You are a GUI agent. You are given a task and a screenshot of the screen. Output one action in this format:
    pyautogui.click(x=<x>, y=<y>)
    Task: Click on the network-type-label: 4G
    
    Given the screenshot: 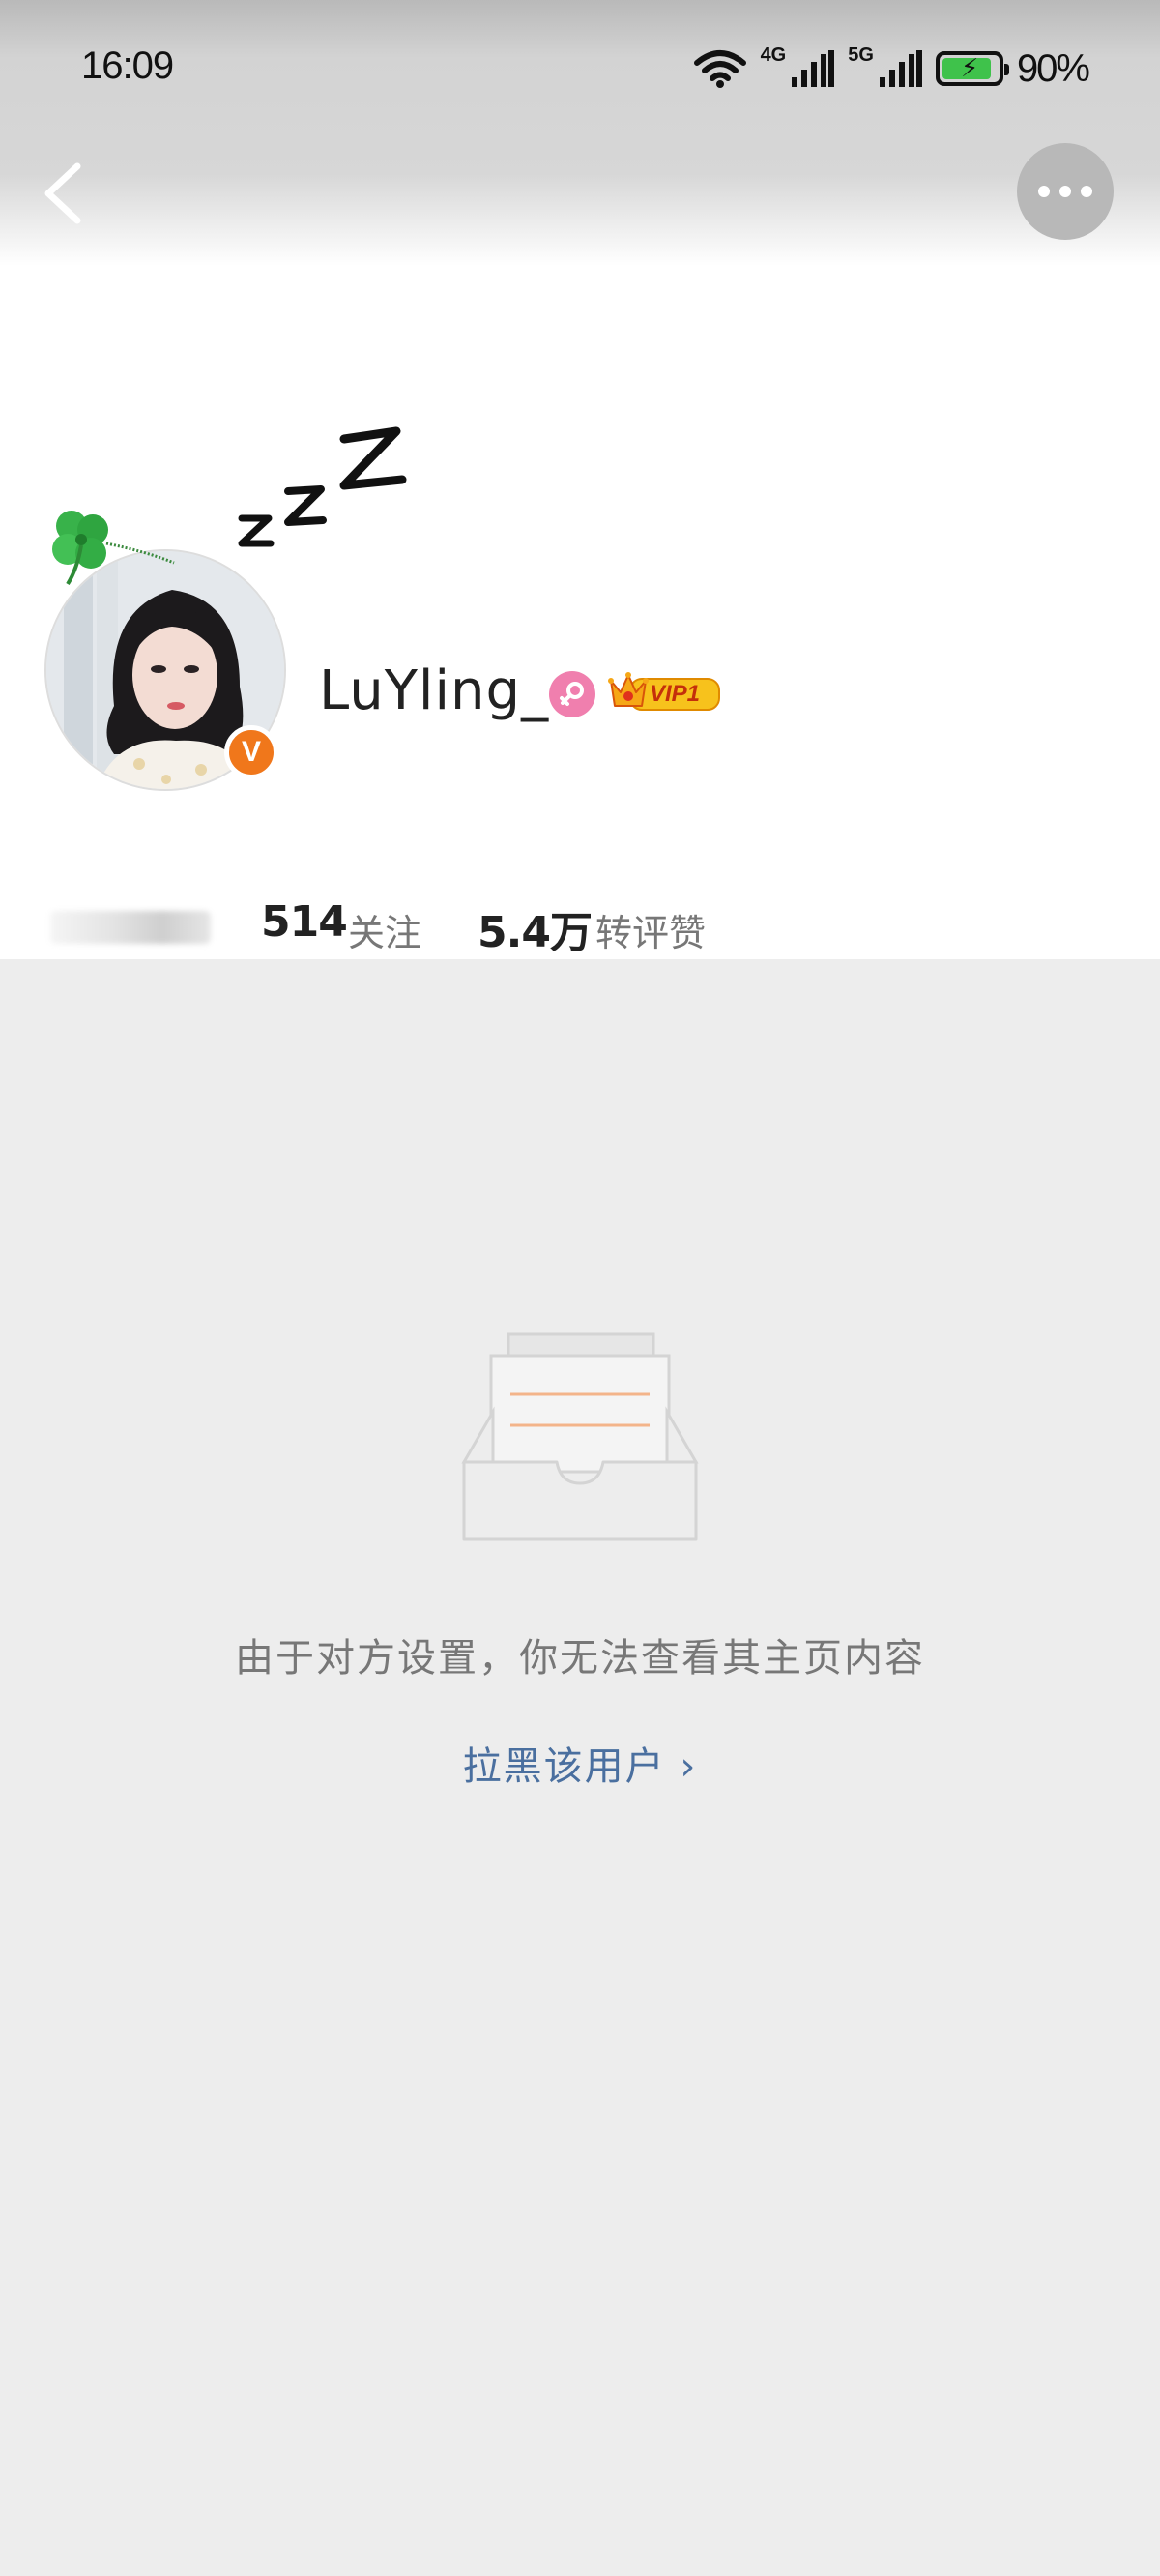 What is the action you would take?
    pyautogui.click(x=773, y=55)
    